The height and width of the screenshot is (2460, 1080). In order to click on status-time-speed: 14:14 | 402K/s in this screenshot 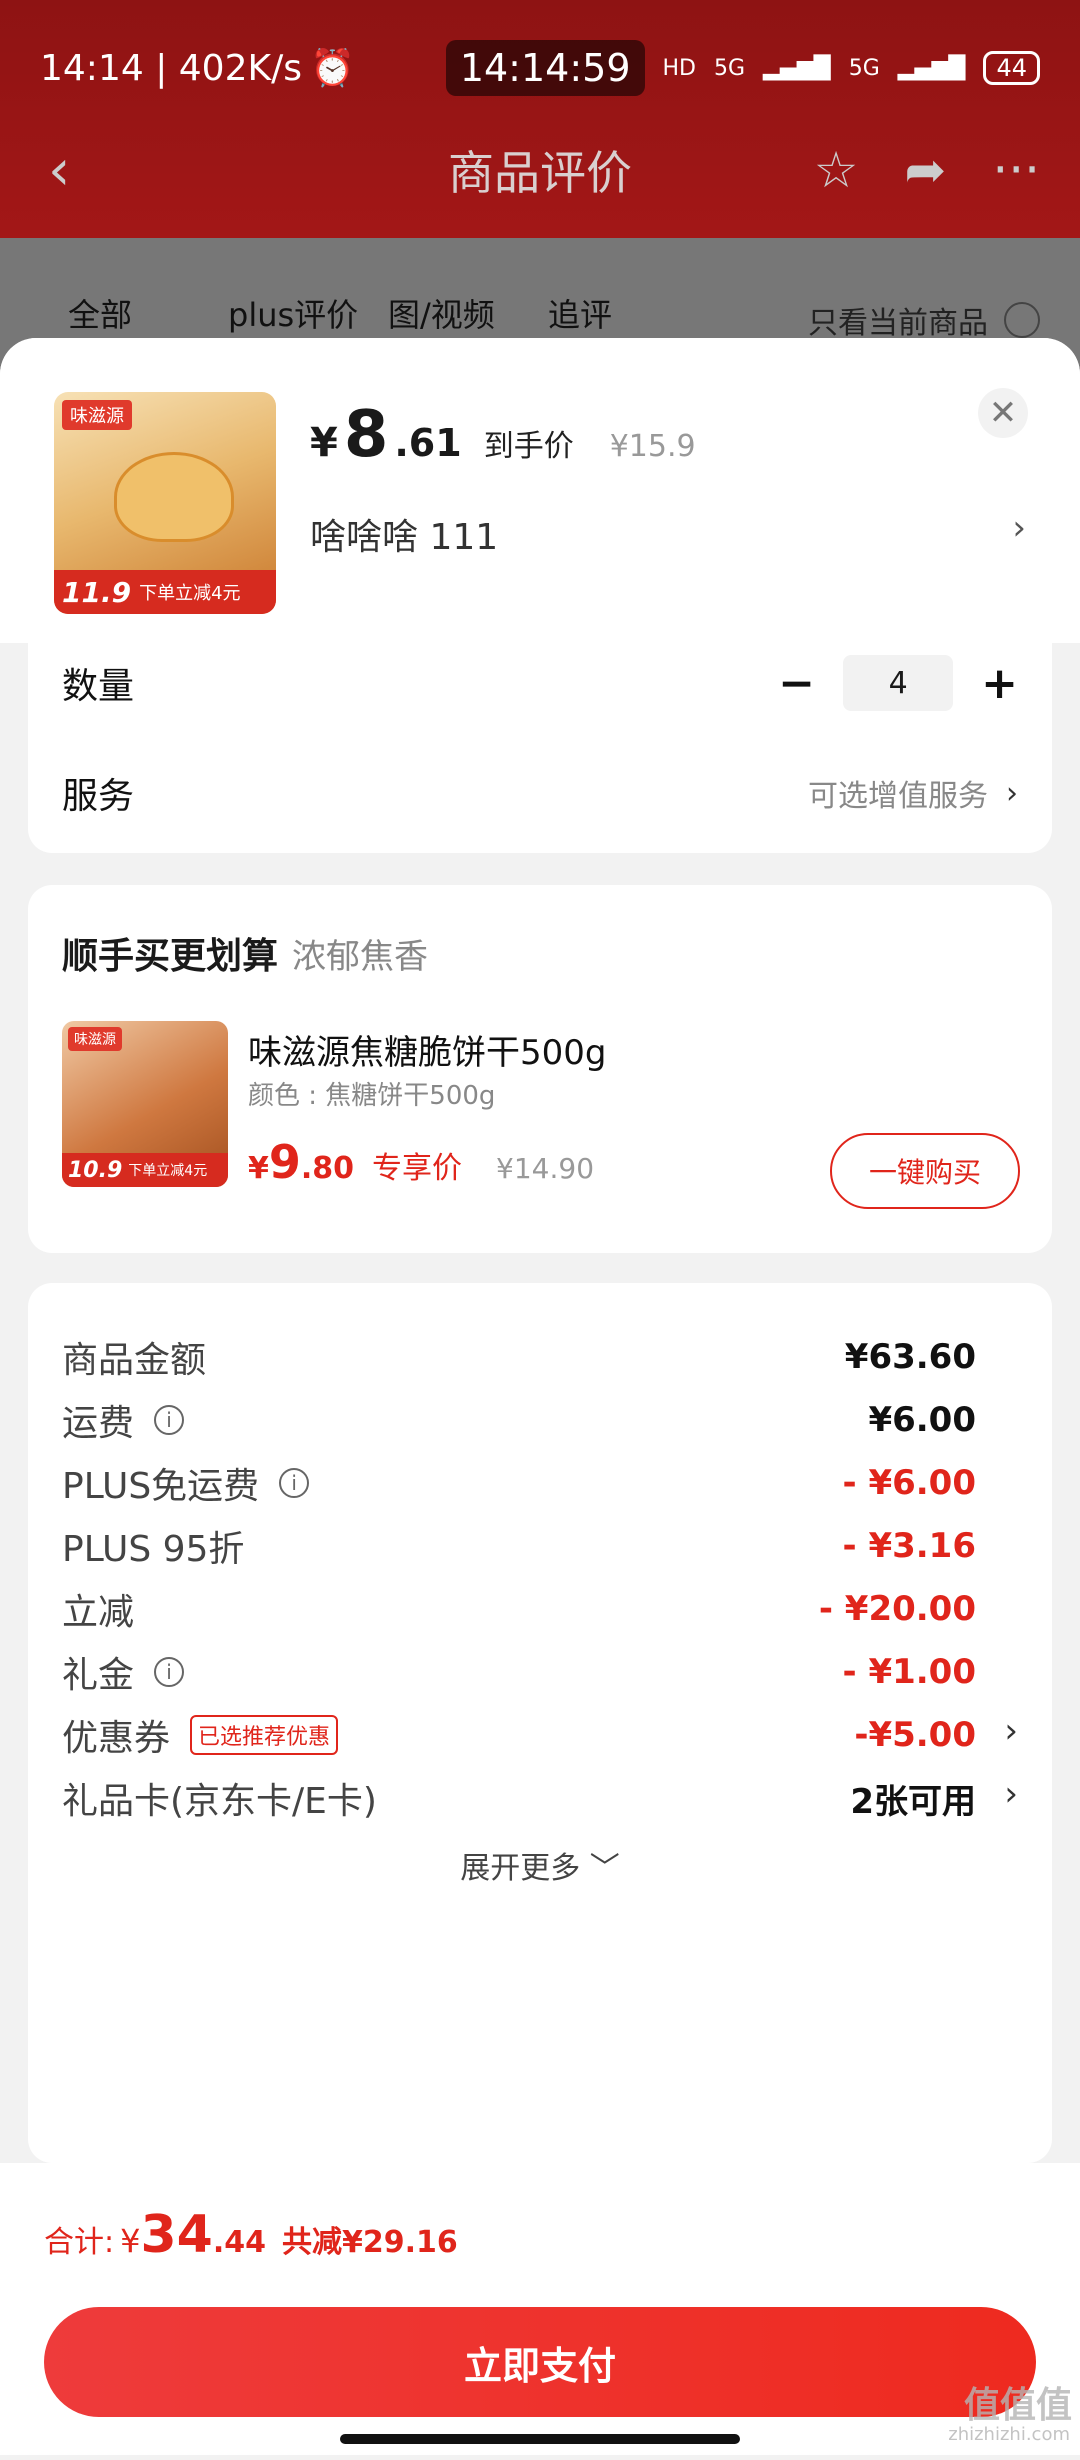, I will do `click(171, 68)`.